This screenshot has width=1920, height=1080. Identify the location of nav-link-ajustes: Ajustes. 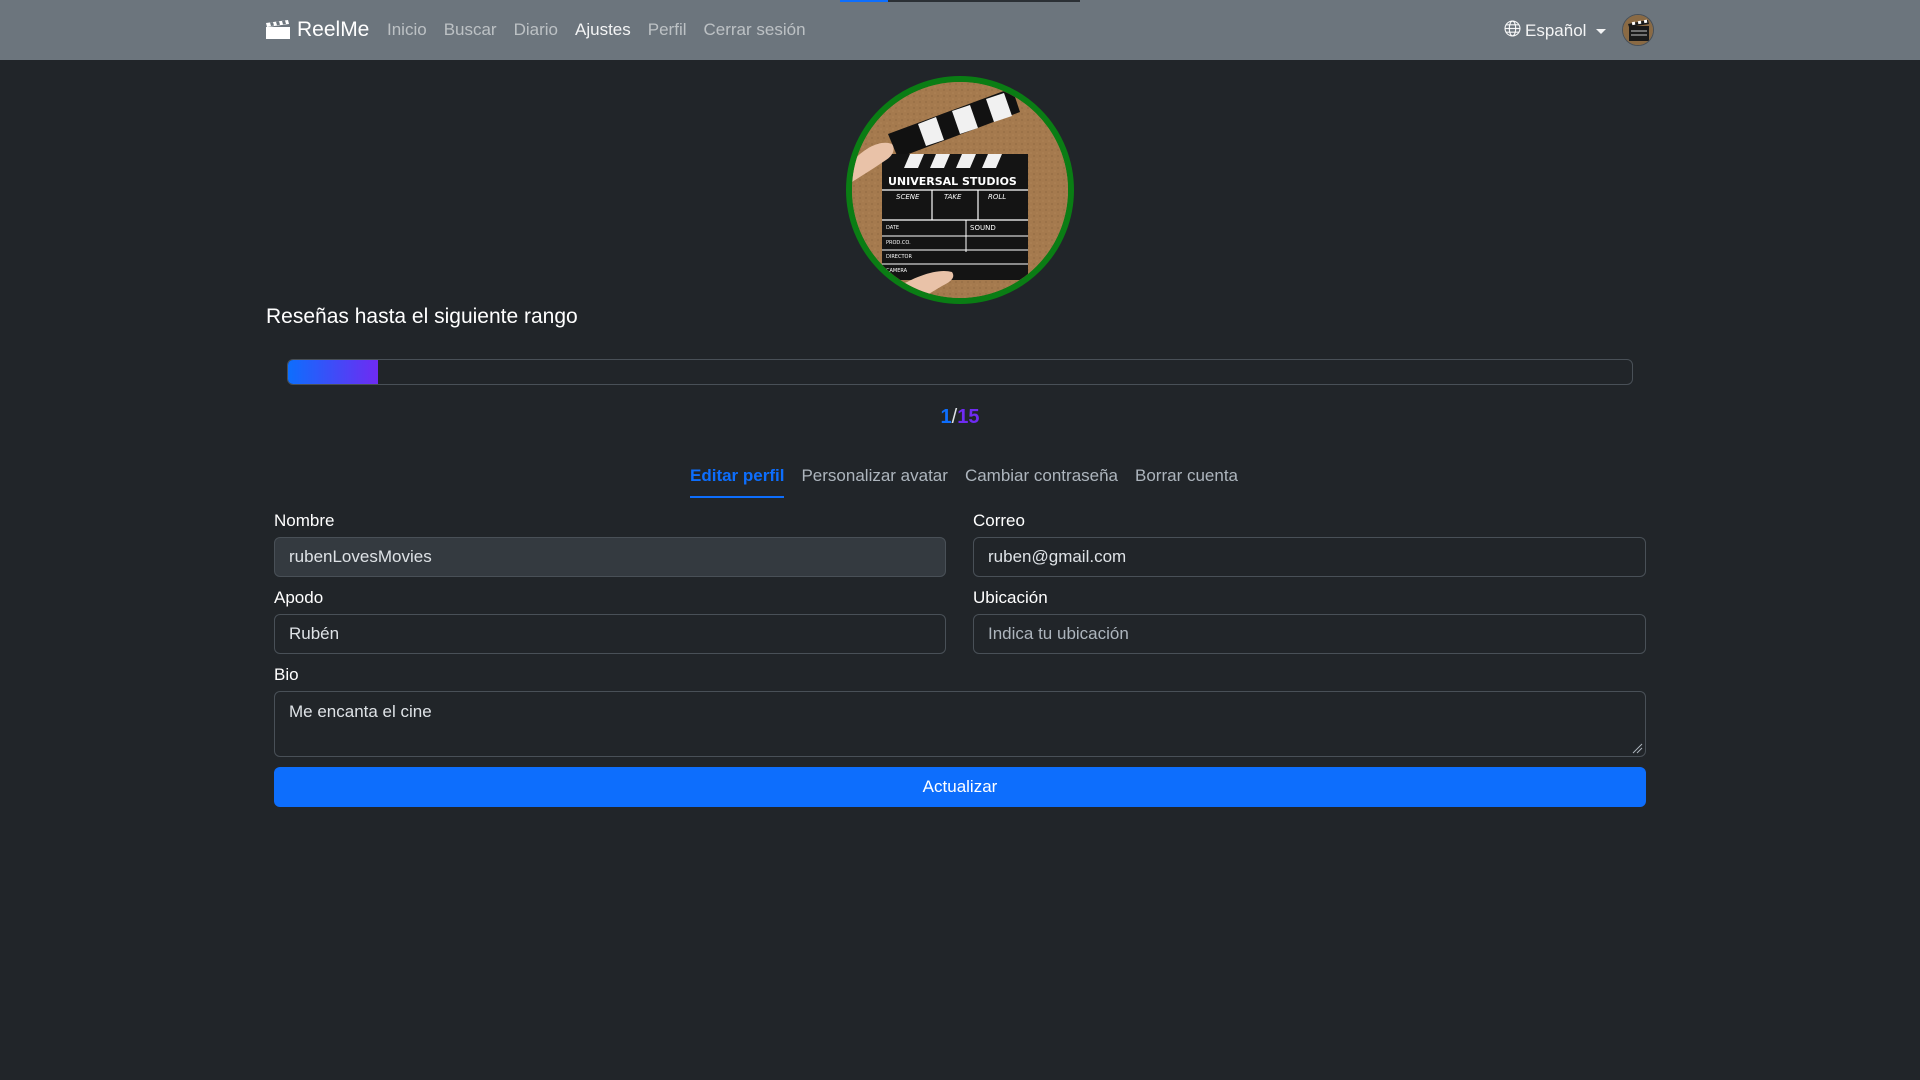
(603, 30).